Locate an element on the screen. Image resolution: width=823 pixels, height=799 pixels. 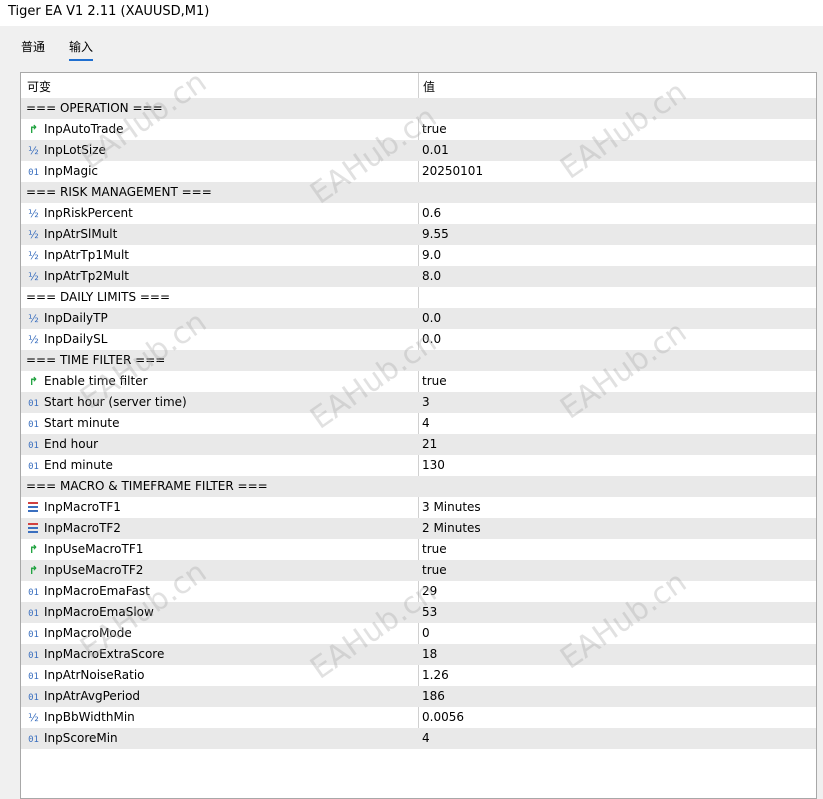
input-value: 20250101 is located at coordinates (452, 171).